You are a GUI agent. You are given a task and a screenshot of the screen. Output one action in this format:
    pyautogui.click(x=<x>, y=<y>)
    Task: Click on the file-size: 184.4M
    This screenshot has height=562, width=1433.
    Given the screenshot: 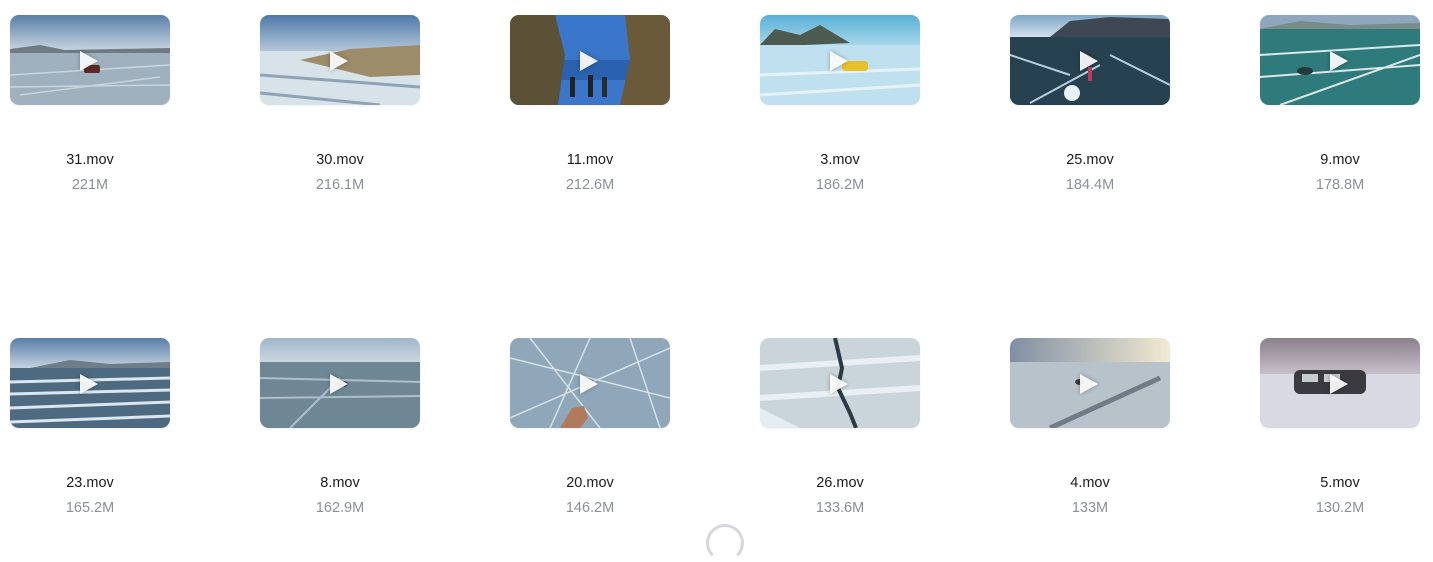 What is the action you would take?
    pyautogui.click(x=1090, y=185)
    